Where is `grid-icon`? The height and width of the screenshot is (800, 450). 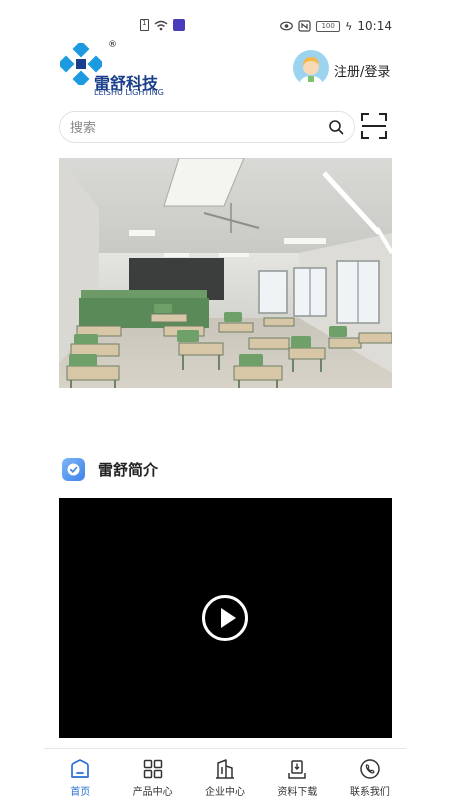 grid-icon is located at coordinates (152, 769).